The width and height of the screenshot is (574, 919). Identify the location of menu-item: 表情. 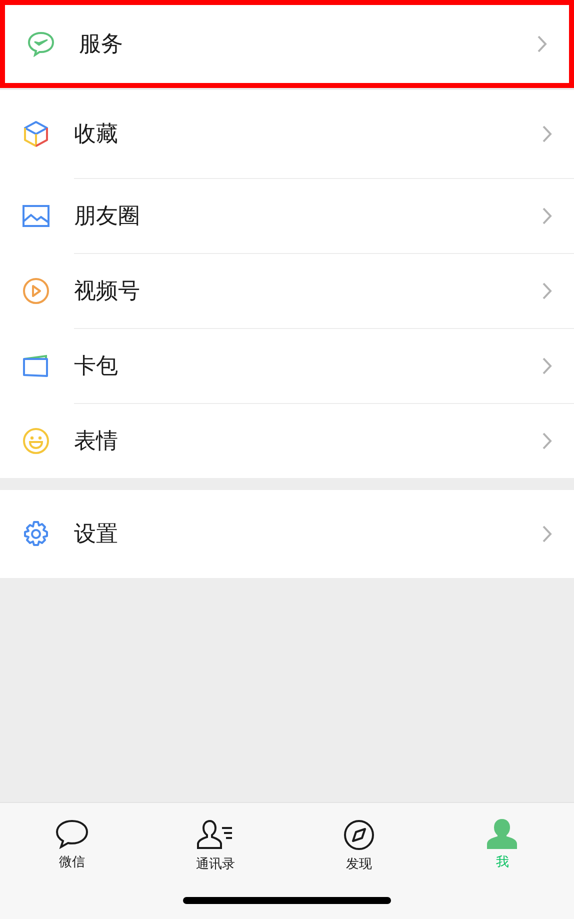
(287, 440).